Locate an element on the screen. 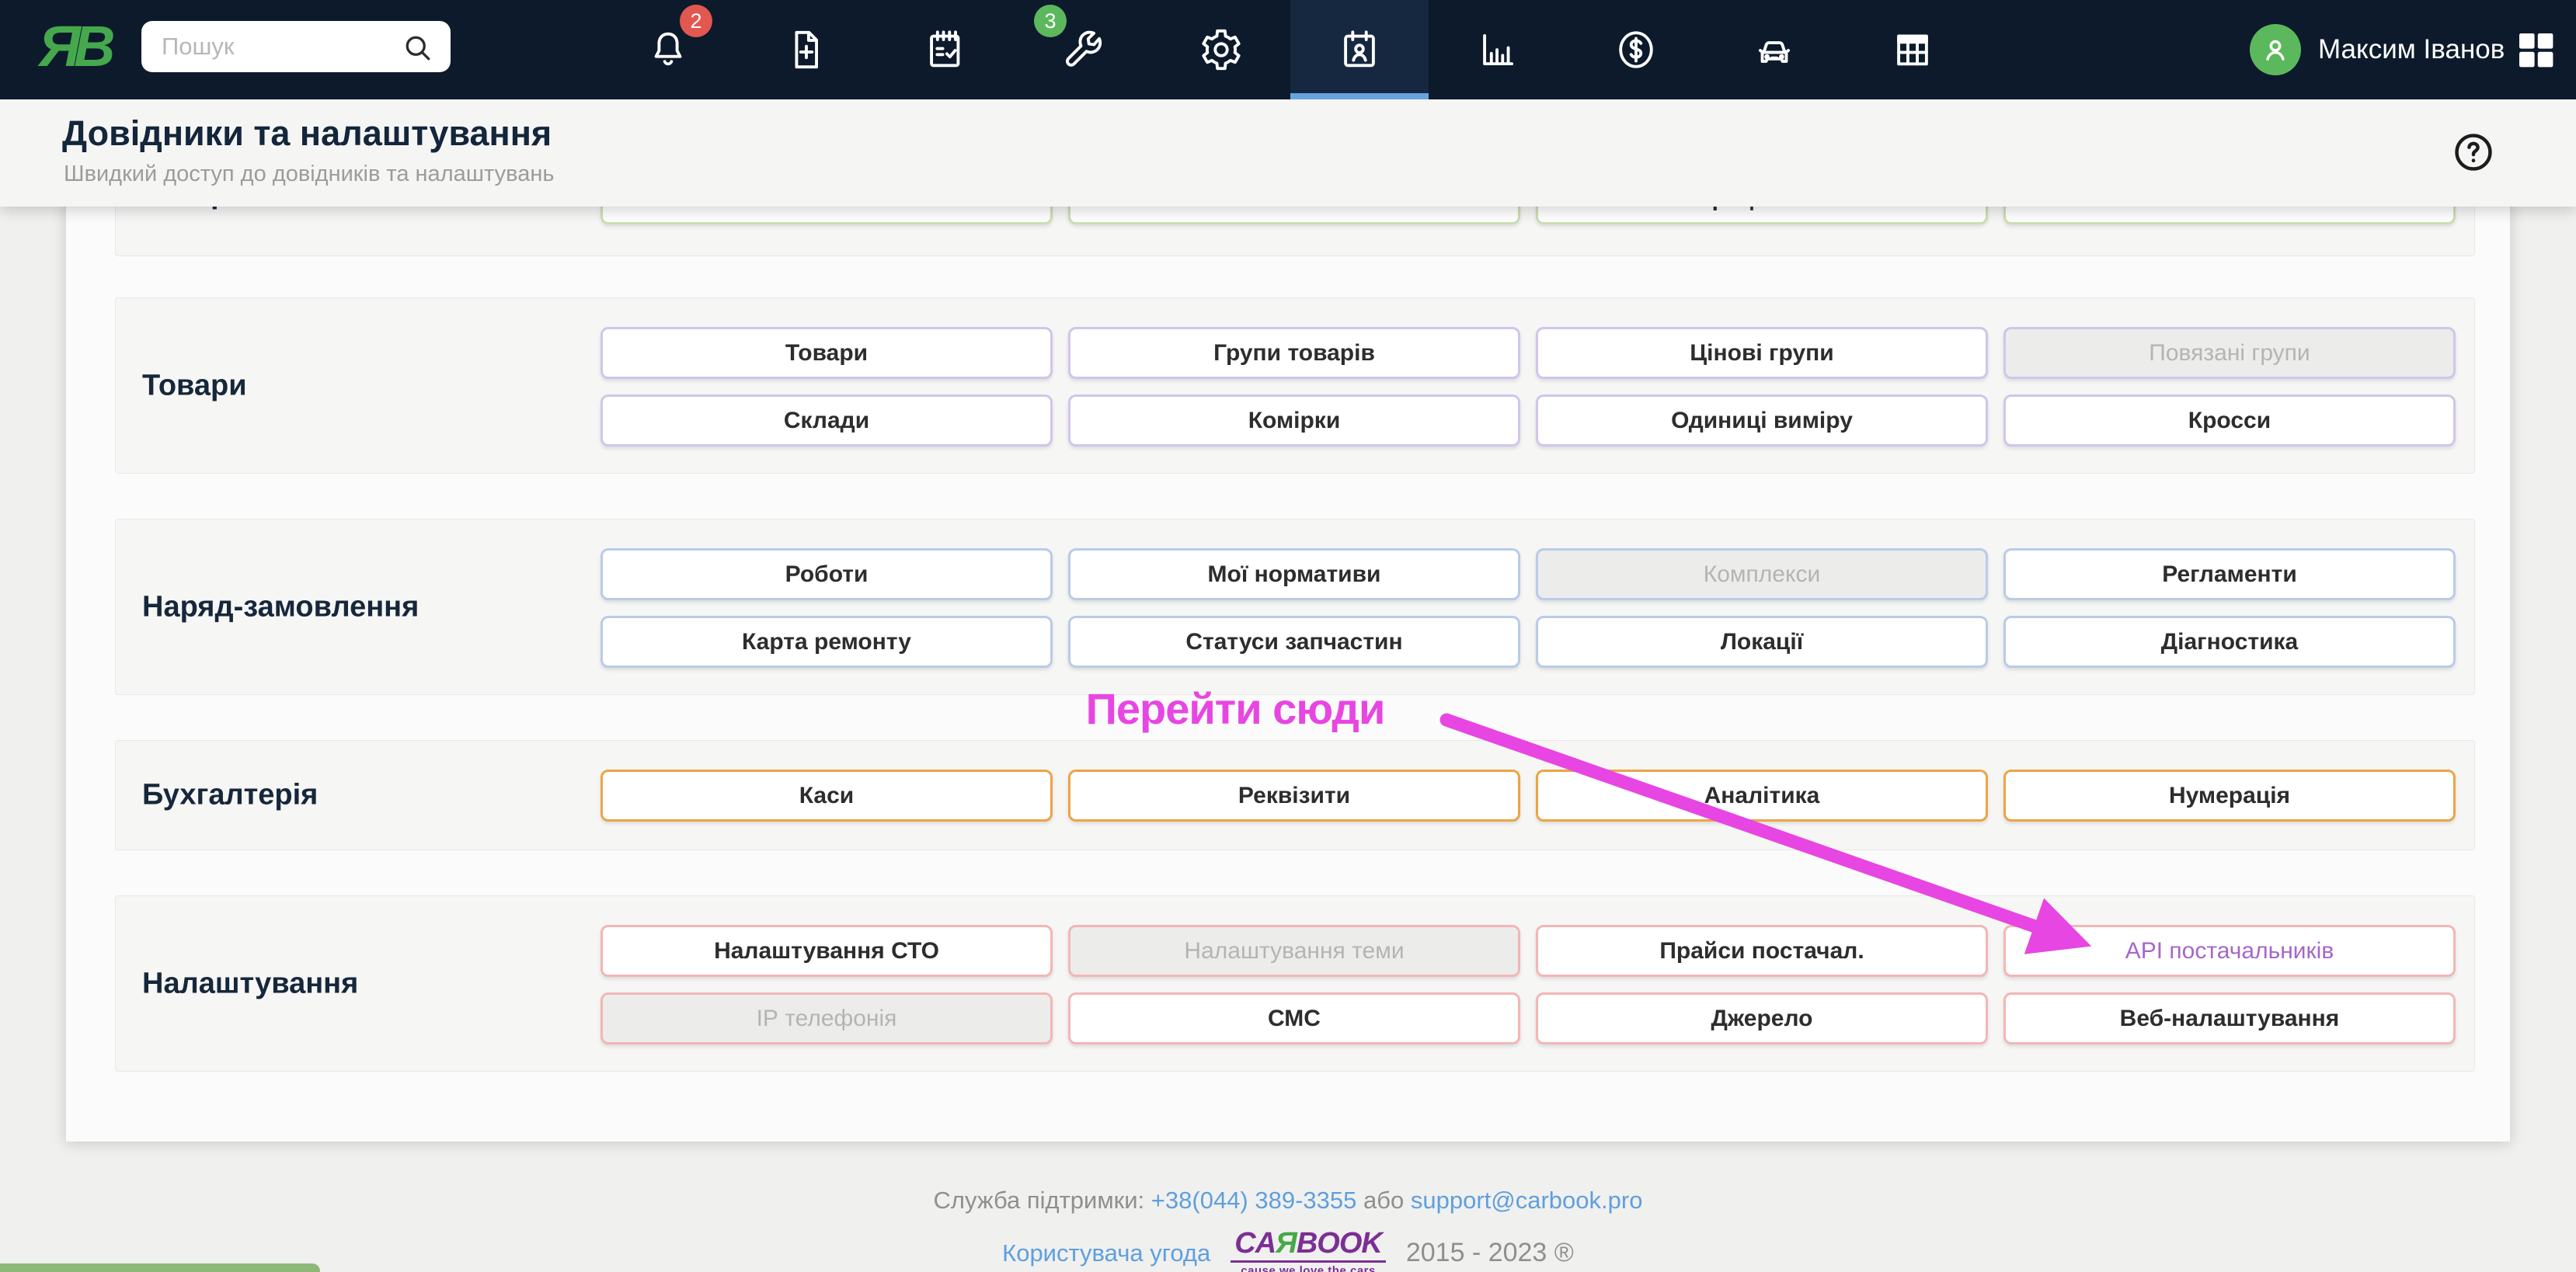 This screenshot has width=2576, height=1272. logo-part1: CA is located at coordinates (1255, 1243).